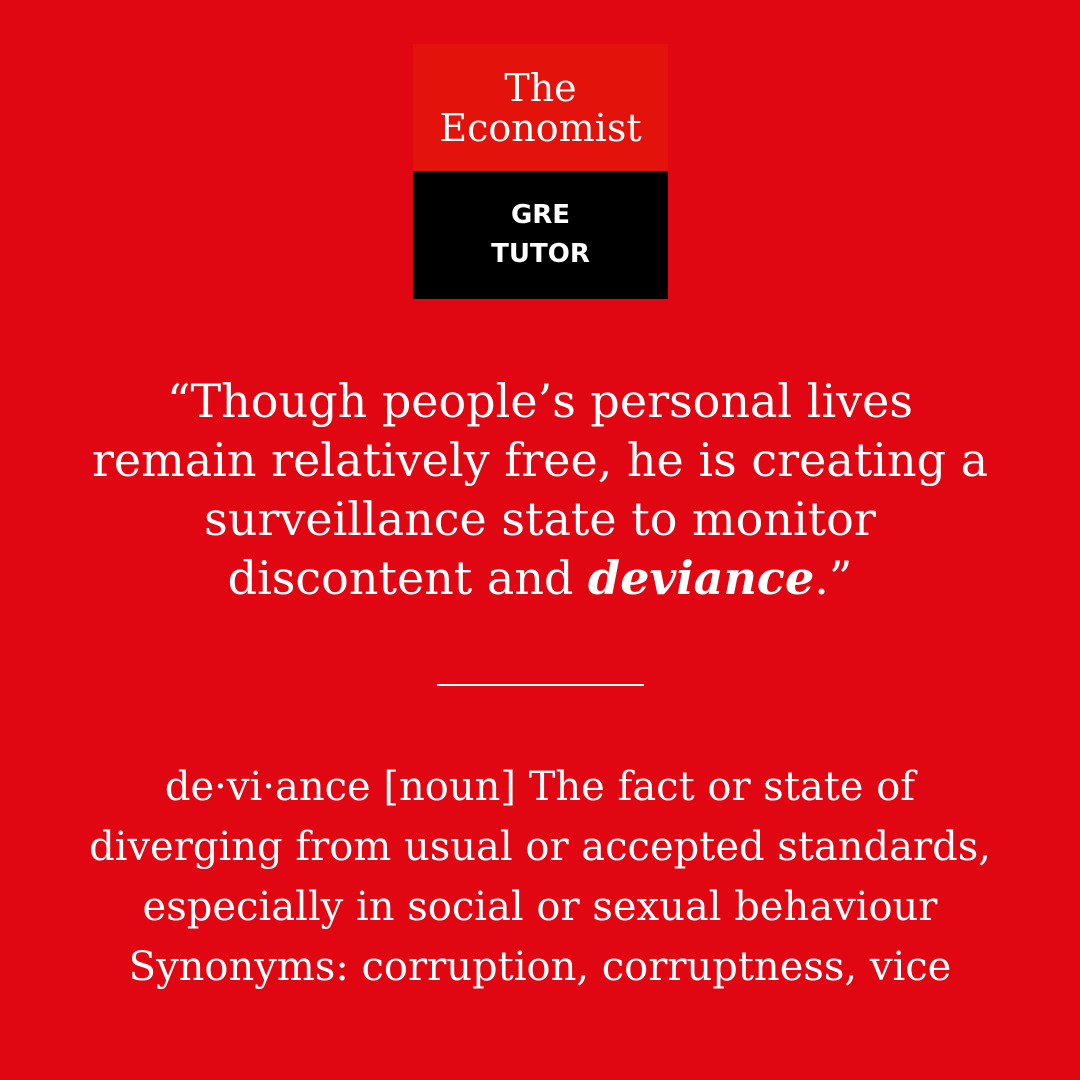 The width and height of the screenshot is (1080, 1080). Describe the element at coordinates (540, 967) in the screenshot. I see `synonyms-line: Synonyms: corruption, corruptness, vice` at that location.